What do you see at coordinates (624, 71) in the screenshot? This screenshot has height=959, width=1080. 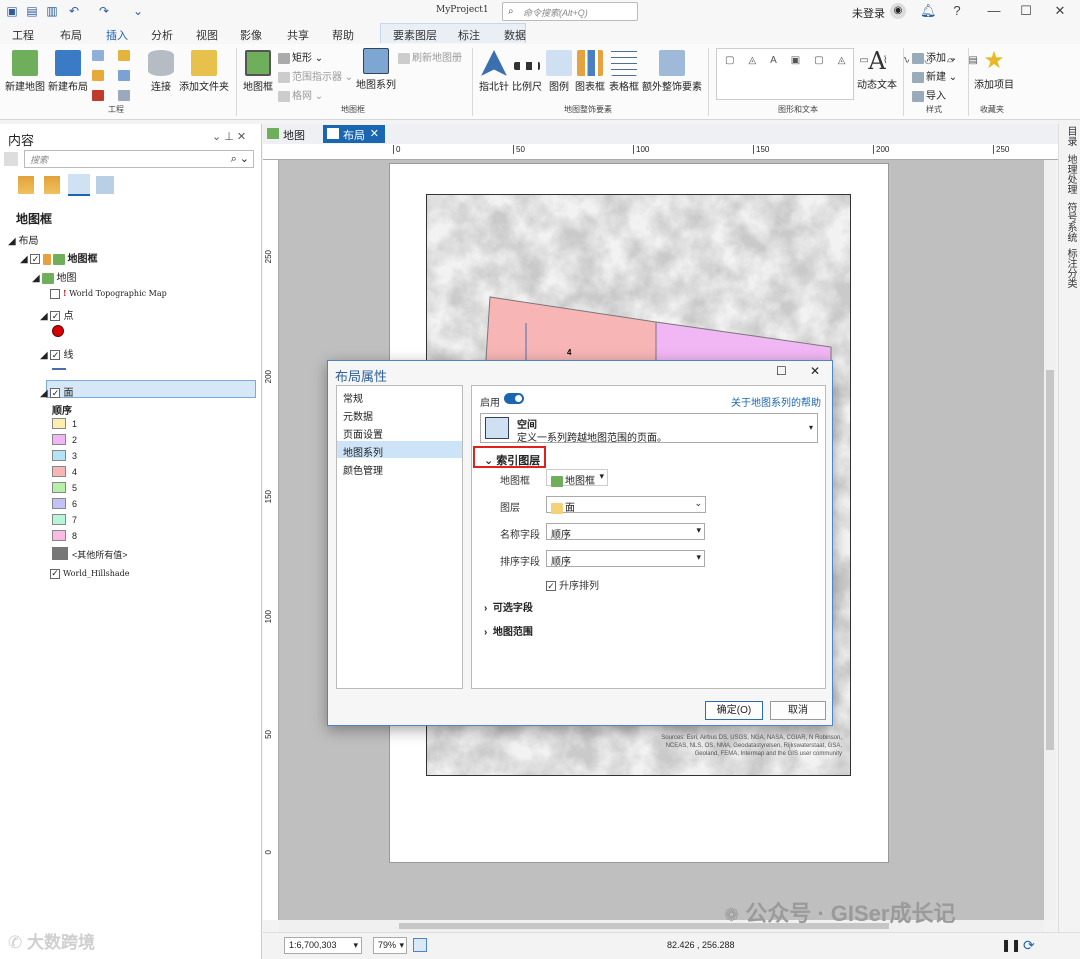 I see `table-frame-button: 表格框` at bounding box center [624, 71].